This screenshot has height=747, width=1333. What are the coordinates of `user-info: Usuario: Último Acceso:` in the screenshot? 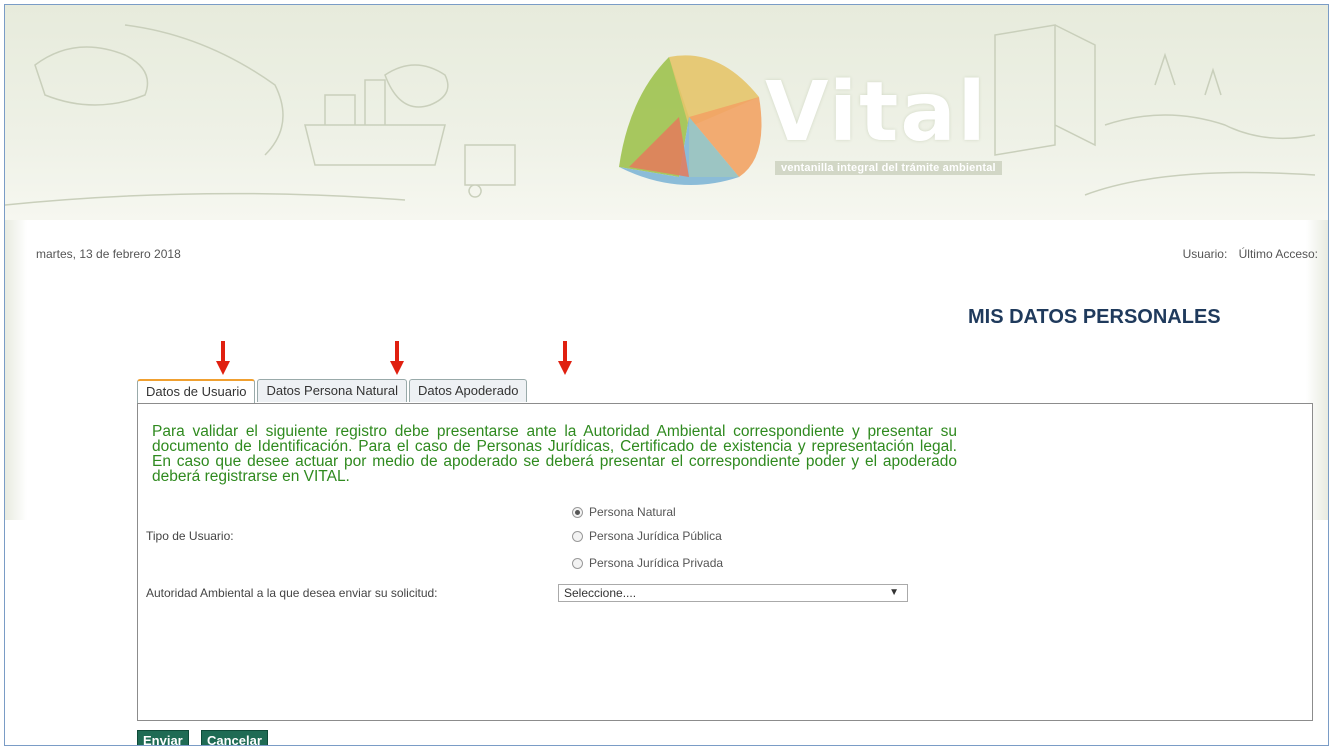 It's located at (1246, 254).